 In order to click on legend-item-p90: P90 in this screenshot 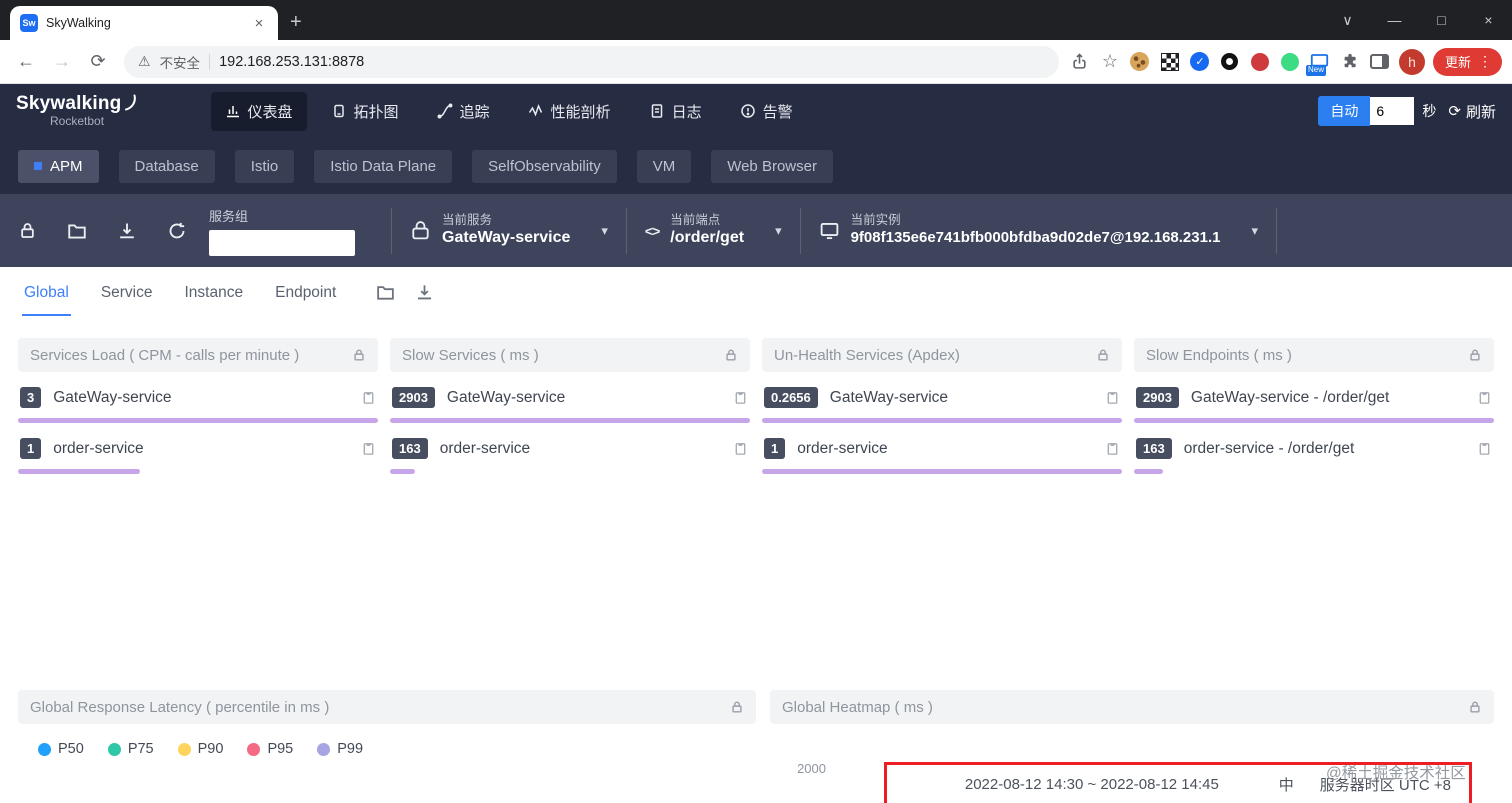, I will do `click(200, 749)`.